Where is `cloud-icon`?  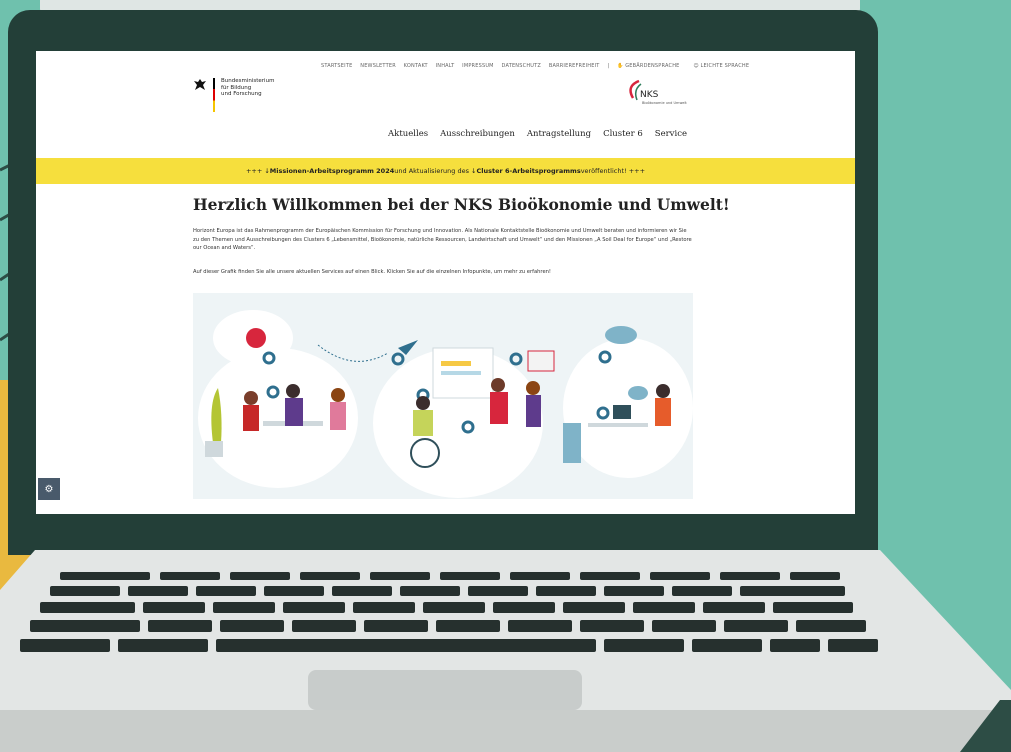 cloud-icon is located at coordinates (621, 335).